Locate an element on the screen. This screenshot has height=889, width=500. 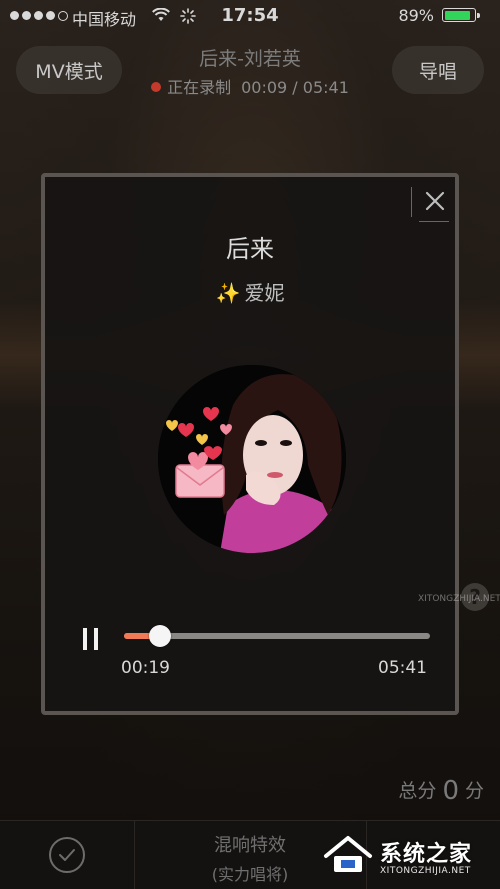
progress-knob is located at coordinates (159, 636).